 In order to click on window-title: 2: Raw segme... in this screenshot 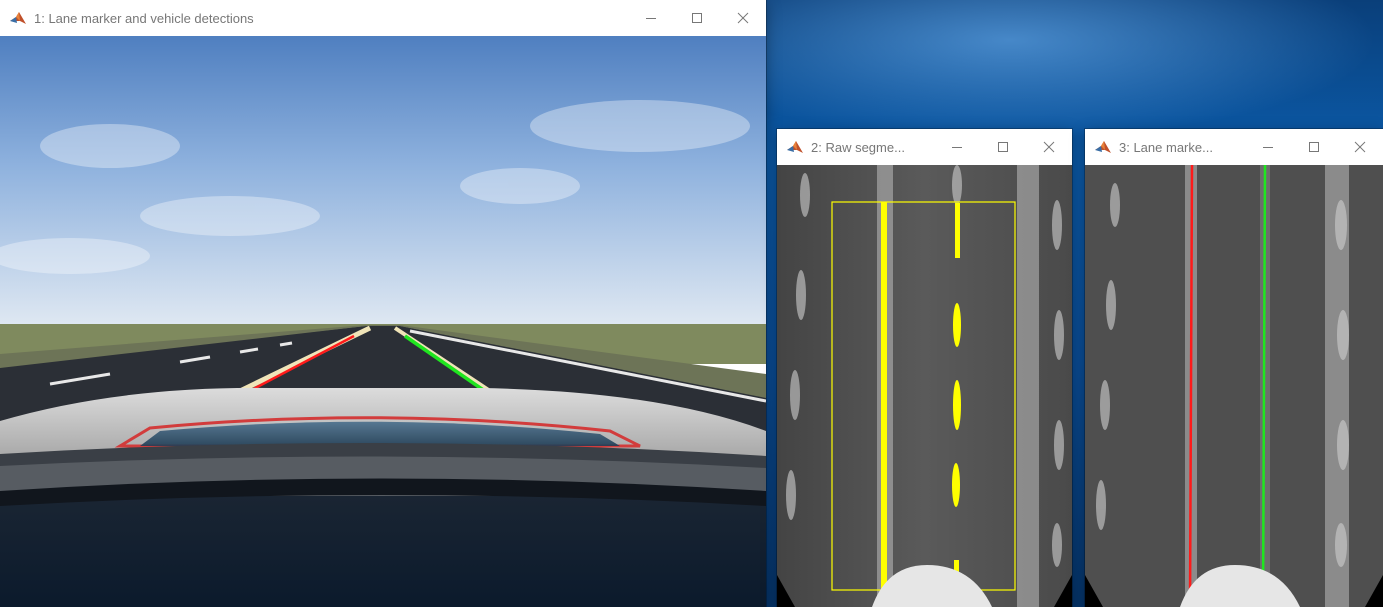, I will do `click(858, 147)`.